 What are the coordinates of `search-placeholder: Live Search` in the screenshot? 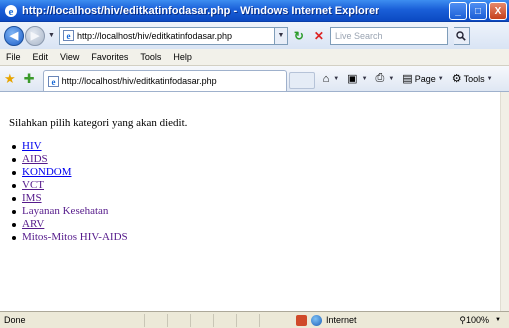 It's located at (358, 35).